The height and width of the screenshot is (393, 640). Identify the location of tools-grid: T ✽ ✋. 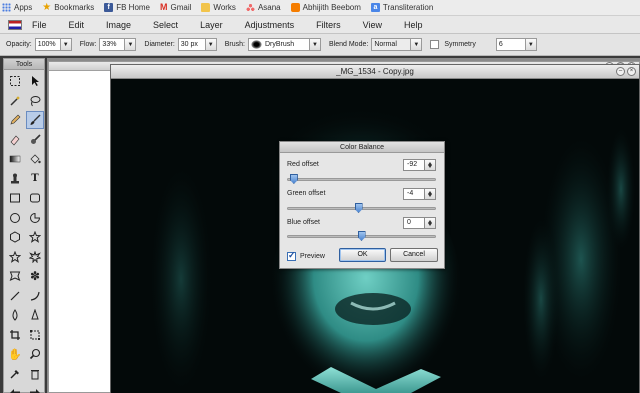
(24, 231).